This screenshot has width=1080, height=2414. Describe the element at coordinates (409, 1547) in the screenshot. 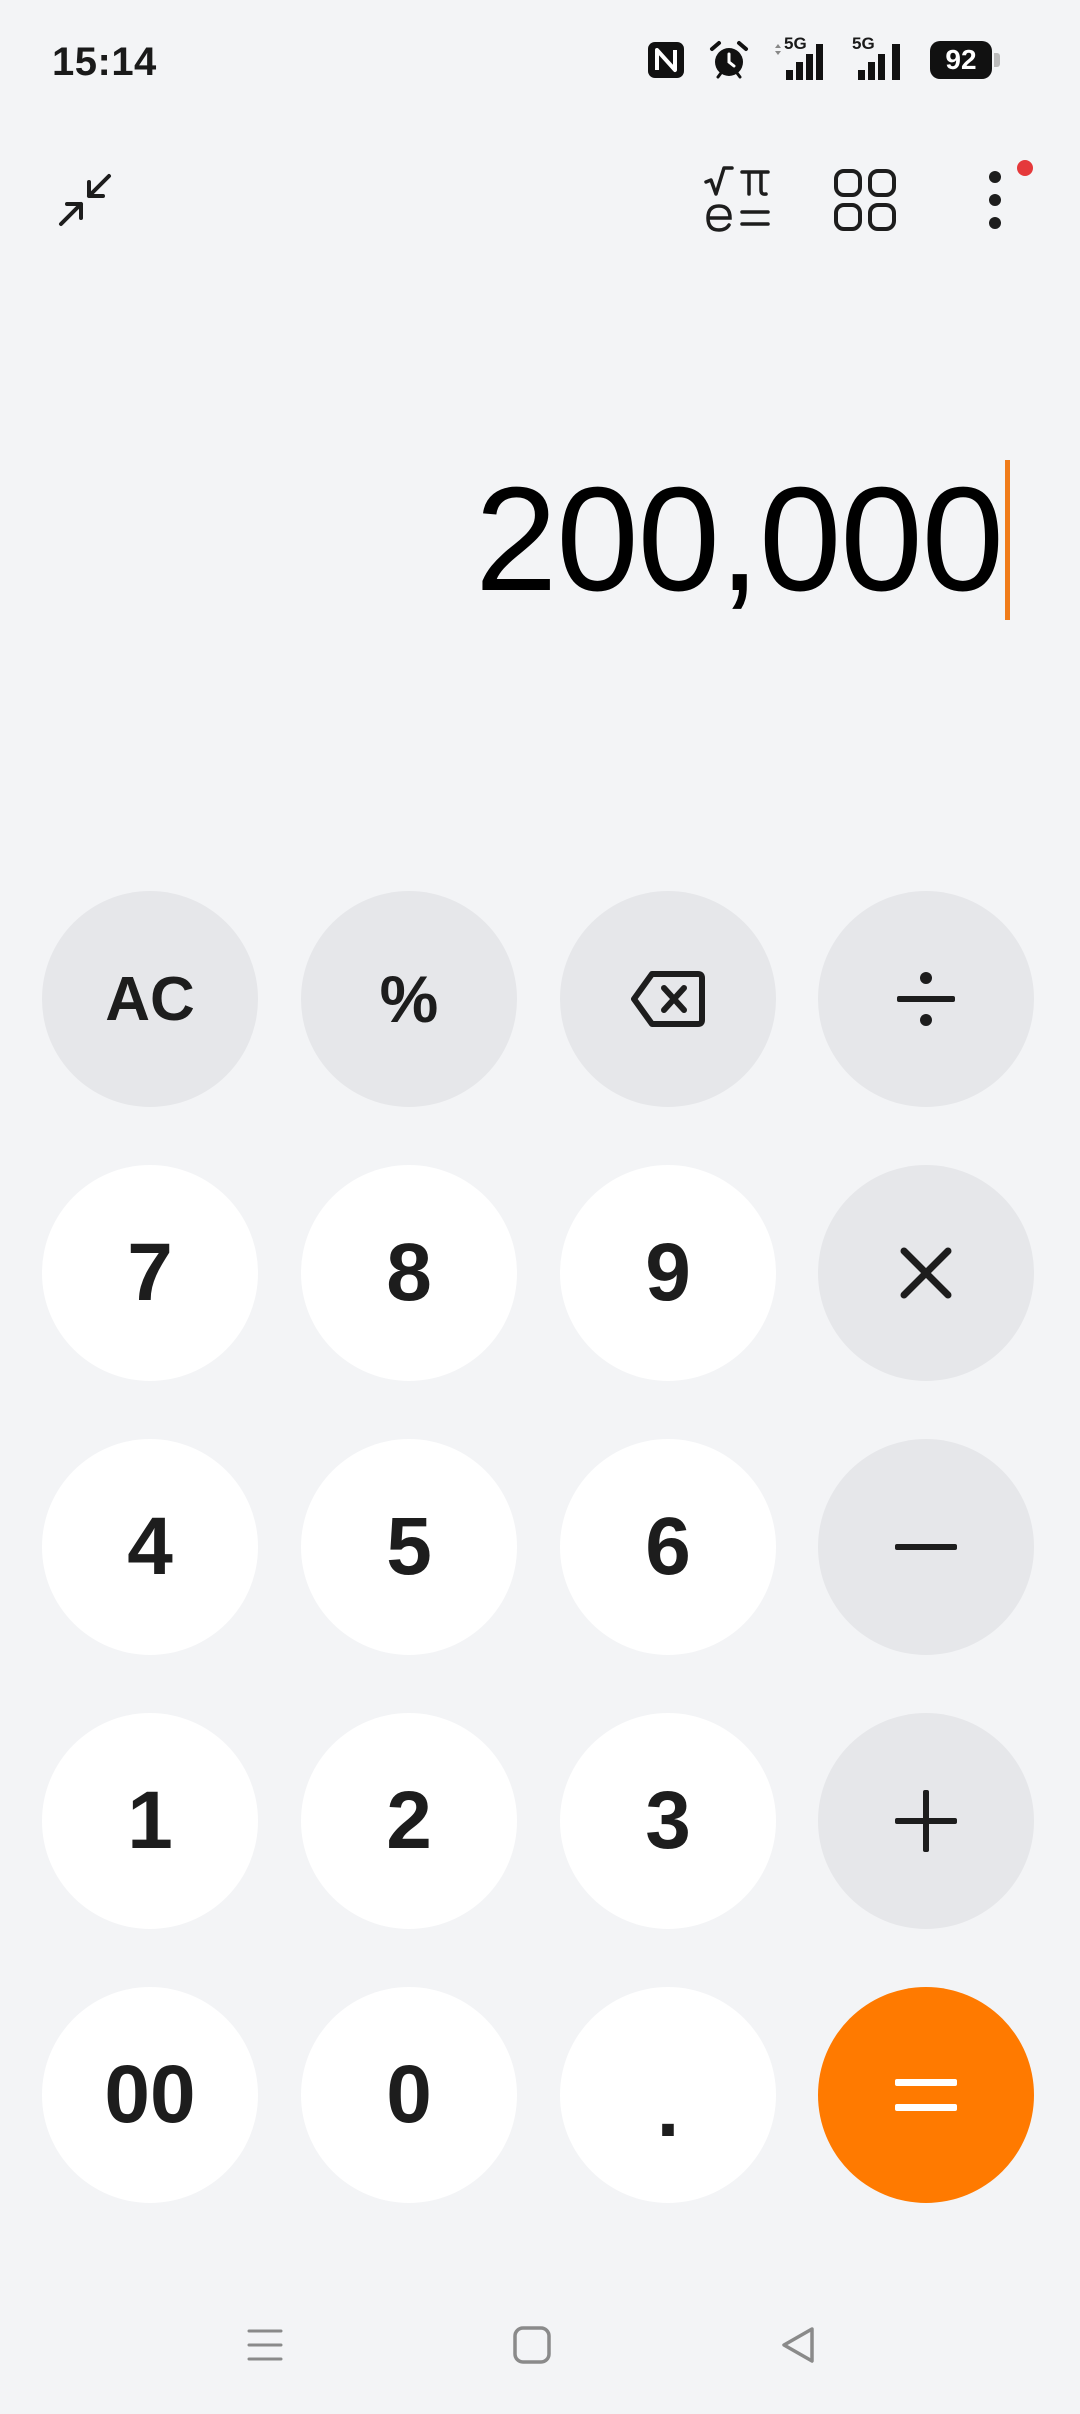

I see `digit-5-button: 5` at that location.